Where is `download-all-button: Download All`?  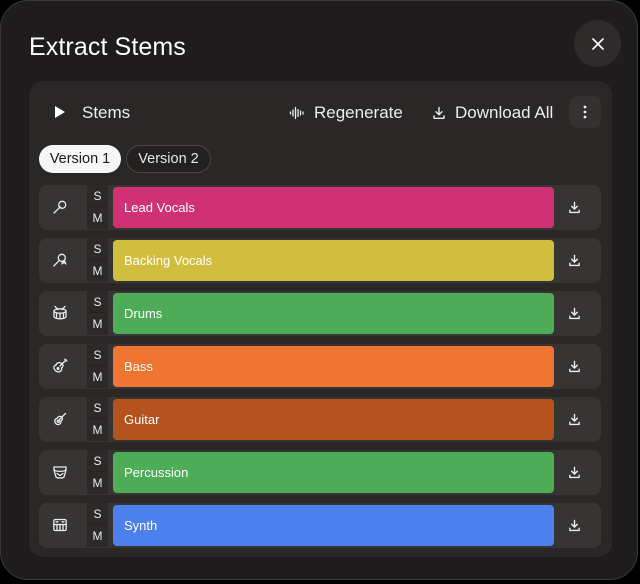 download-all-button: Download All is located at coordinates (492, 113).